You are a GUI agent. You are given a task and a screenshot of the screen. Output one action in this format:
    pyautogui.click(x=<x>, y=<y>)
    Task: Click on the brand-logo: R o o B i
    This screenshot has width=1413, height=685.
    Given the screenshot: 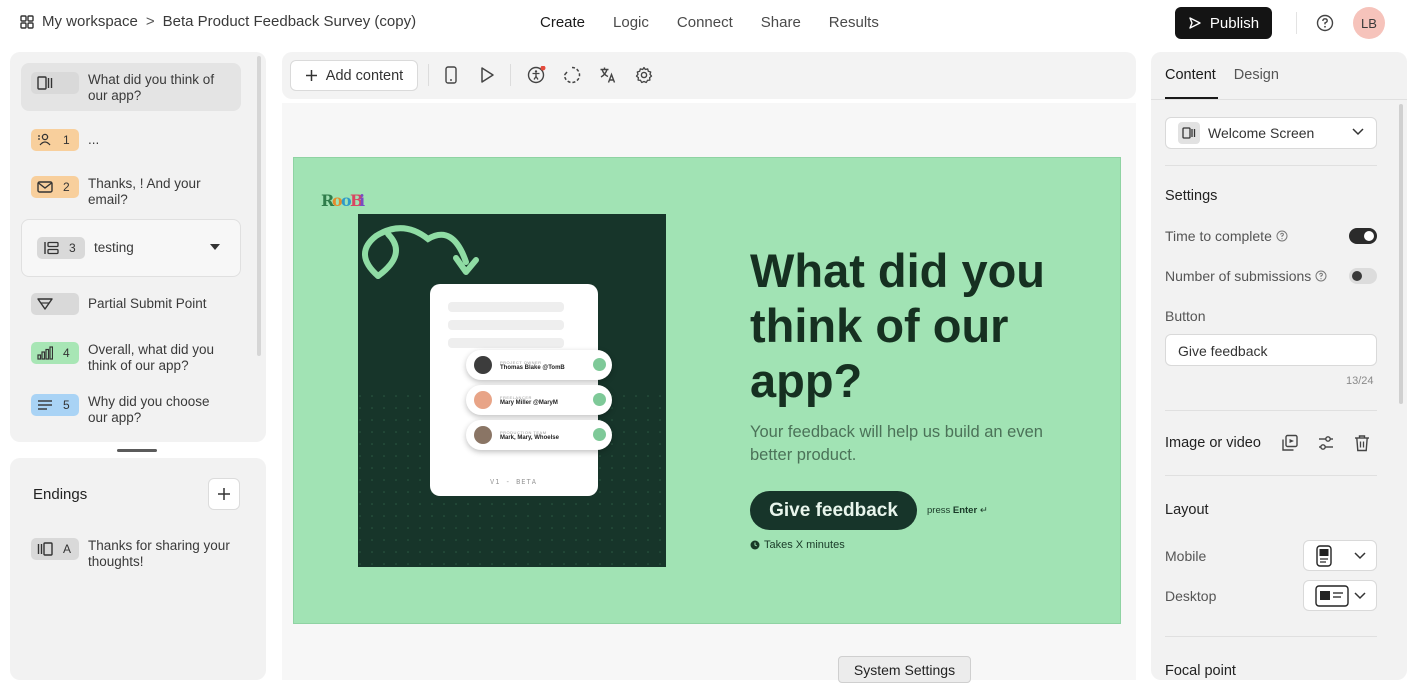 What is the action you would take?
    pyautogui.click(x=343, y=200)
    